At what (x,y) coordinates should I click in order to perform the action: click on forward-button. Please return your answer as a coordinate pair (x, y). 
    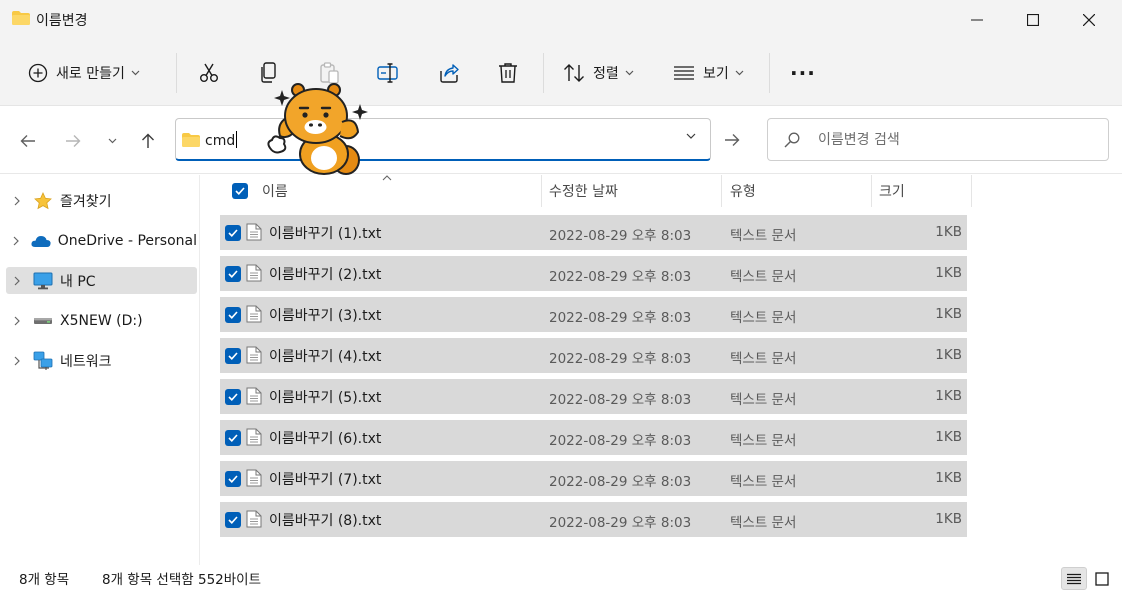
    Looking at the image, I should click on (73, 141).